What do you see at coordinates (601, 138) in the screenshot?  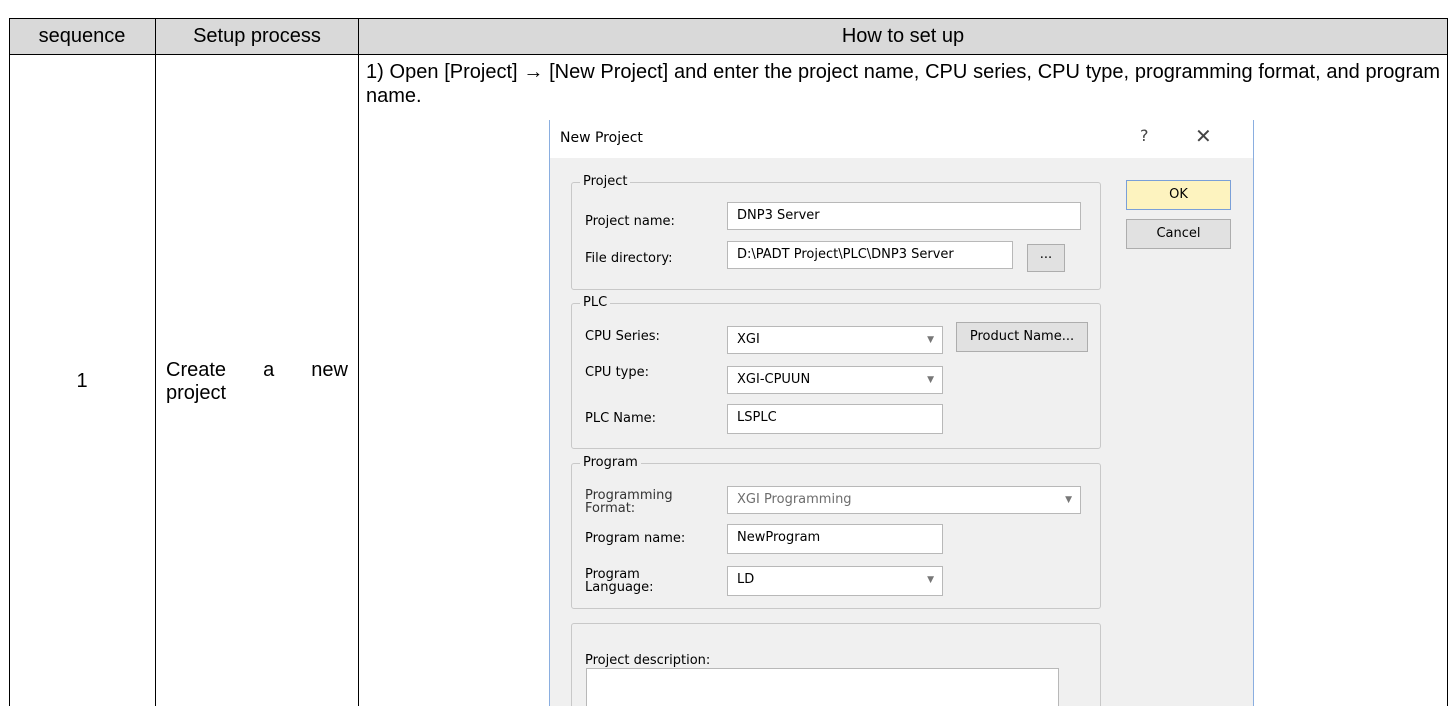 I see `dialog-title: New Project` at bounding box center [601, 138].